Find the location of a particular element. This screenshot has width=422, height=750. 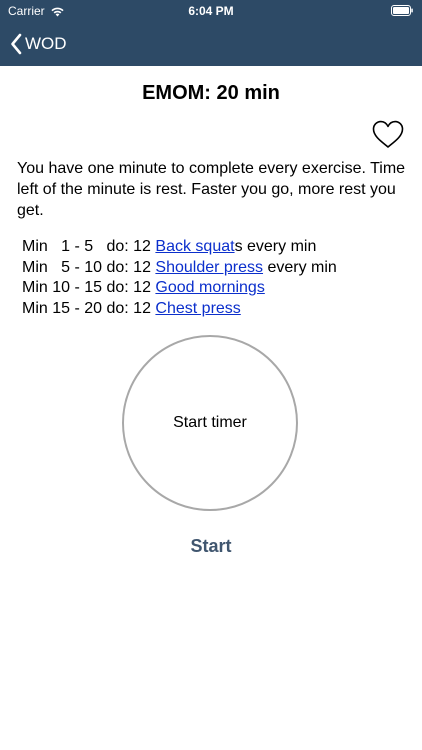

timer-label: Start timer is located at coordinates (210, 422).